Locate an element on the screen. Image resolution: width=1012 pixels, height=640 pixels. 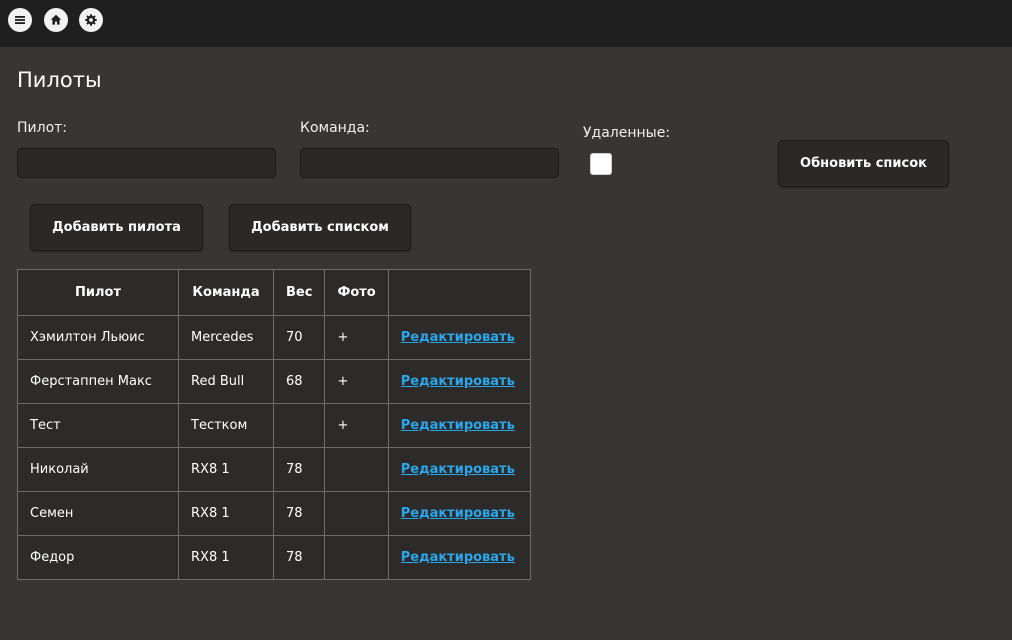
column-header-weight: Вес is located at coordinates (299, 292).